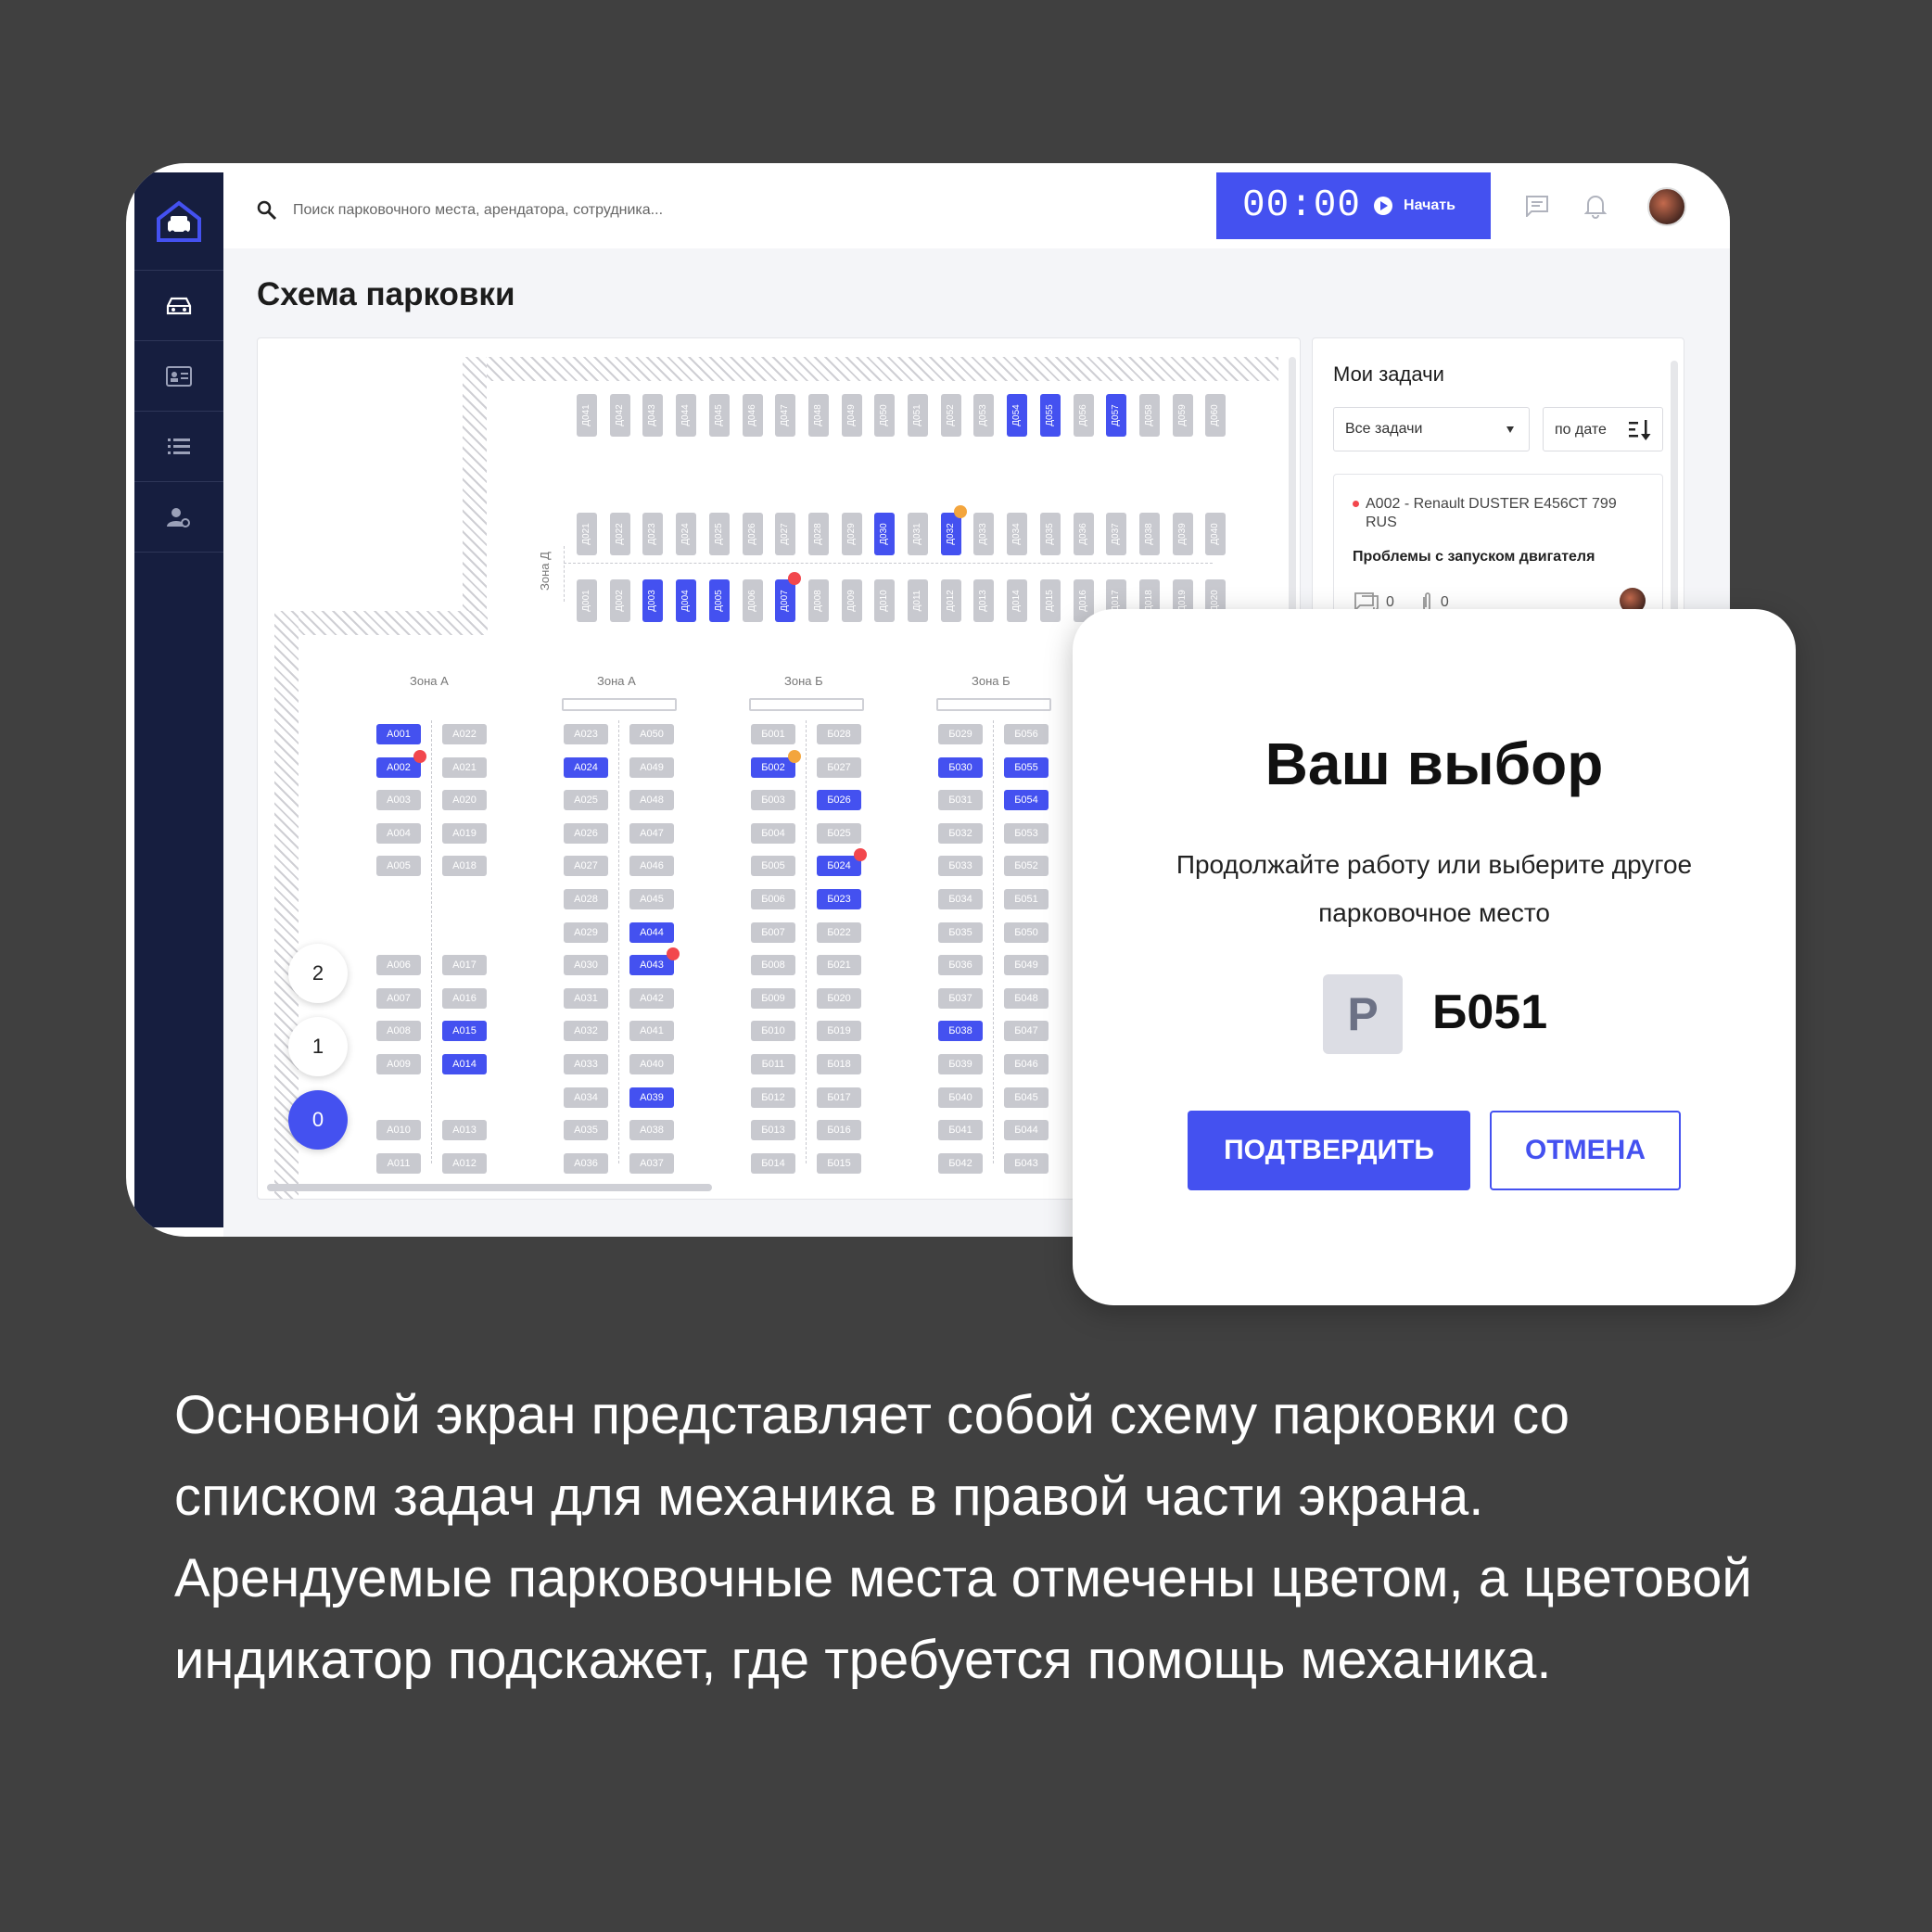  I want to click on parking-spot: Б010, so click(773, 1031).